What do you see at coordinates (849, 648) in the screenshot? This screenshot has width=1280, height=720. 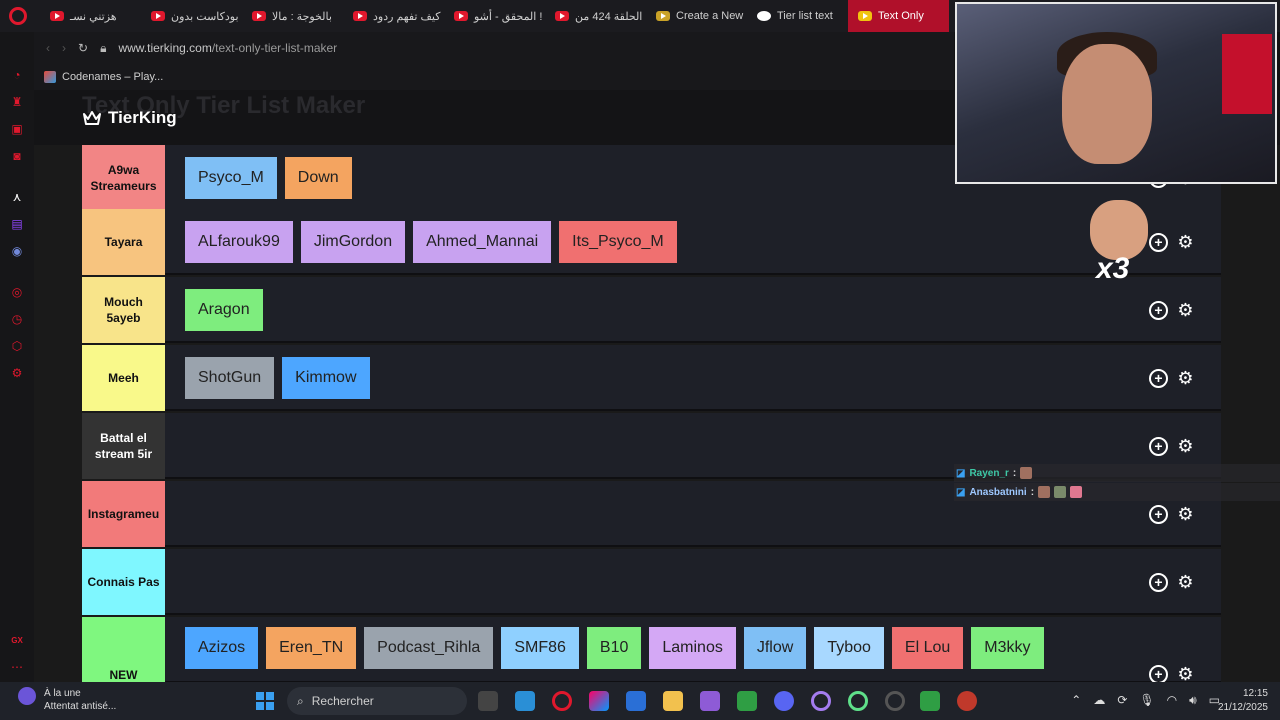 I see `tier-item: Tyboo` at bounding box center [849, 648].